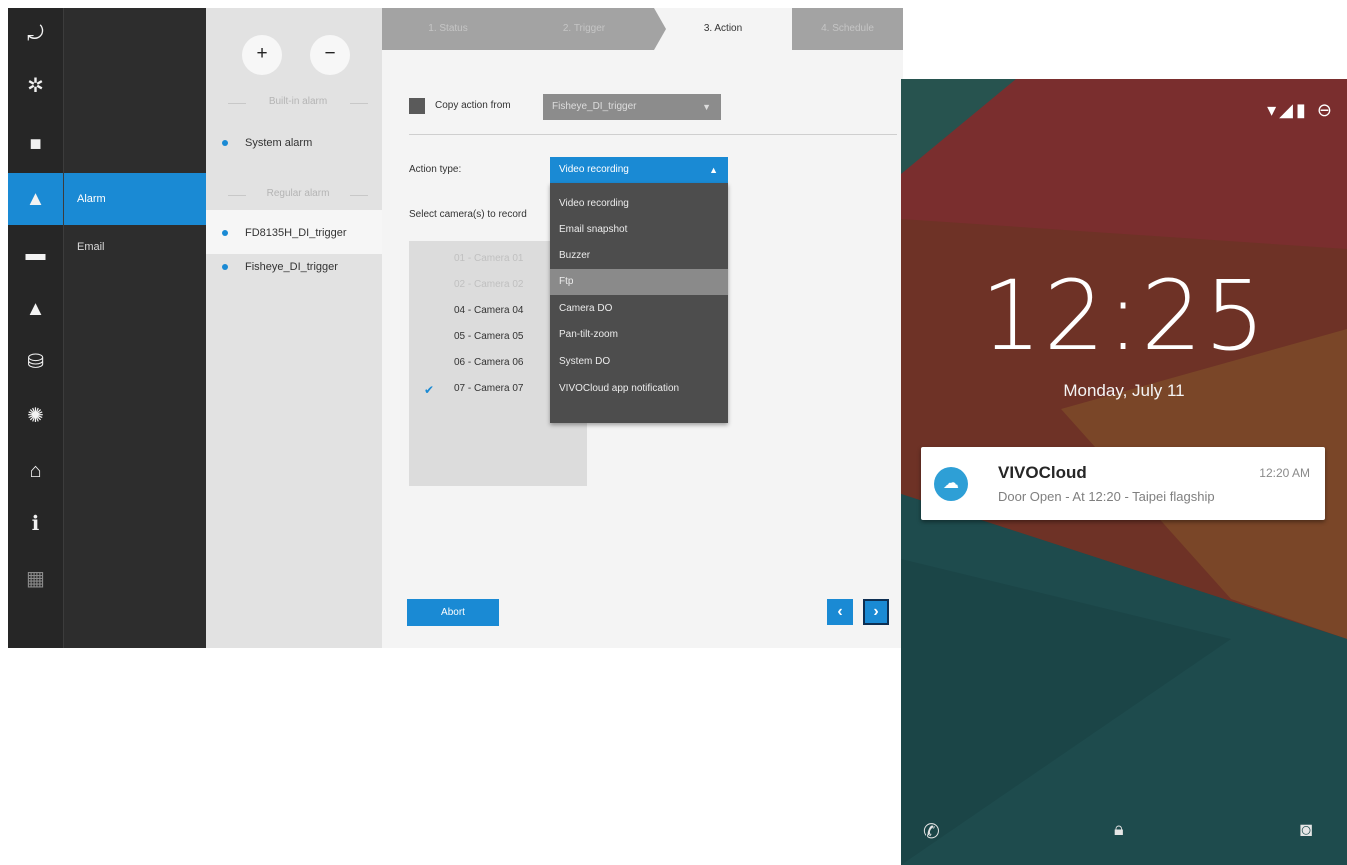  I want to click on status-bar-icons: ▾◢▮ ⊖, so click(1301, 110).